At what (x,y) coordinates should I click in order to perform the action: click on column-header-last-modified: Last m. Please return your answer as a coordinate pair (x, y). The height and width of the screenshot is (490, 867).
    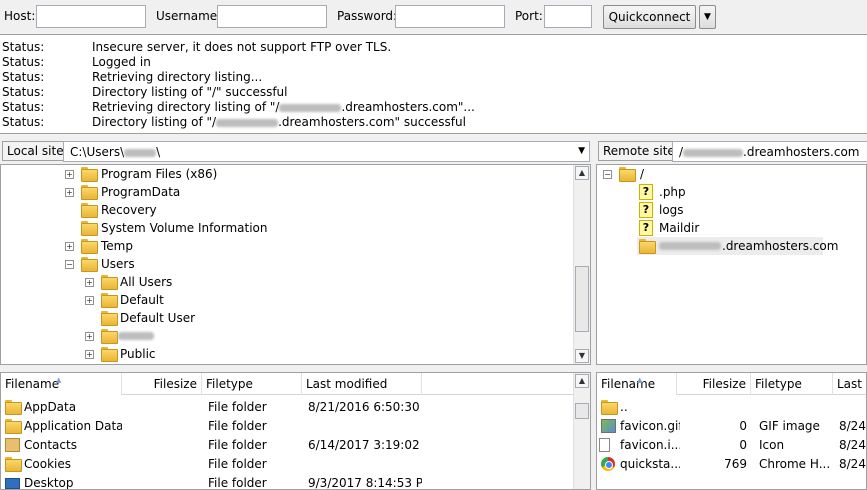
    Looking at the image, I should click on (849, 384).